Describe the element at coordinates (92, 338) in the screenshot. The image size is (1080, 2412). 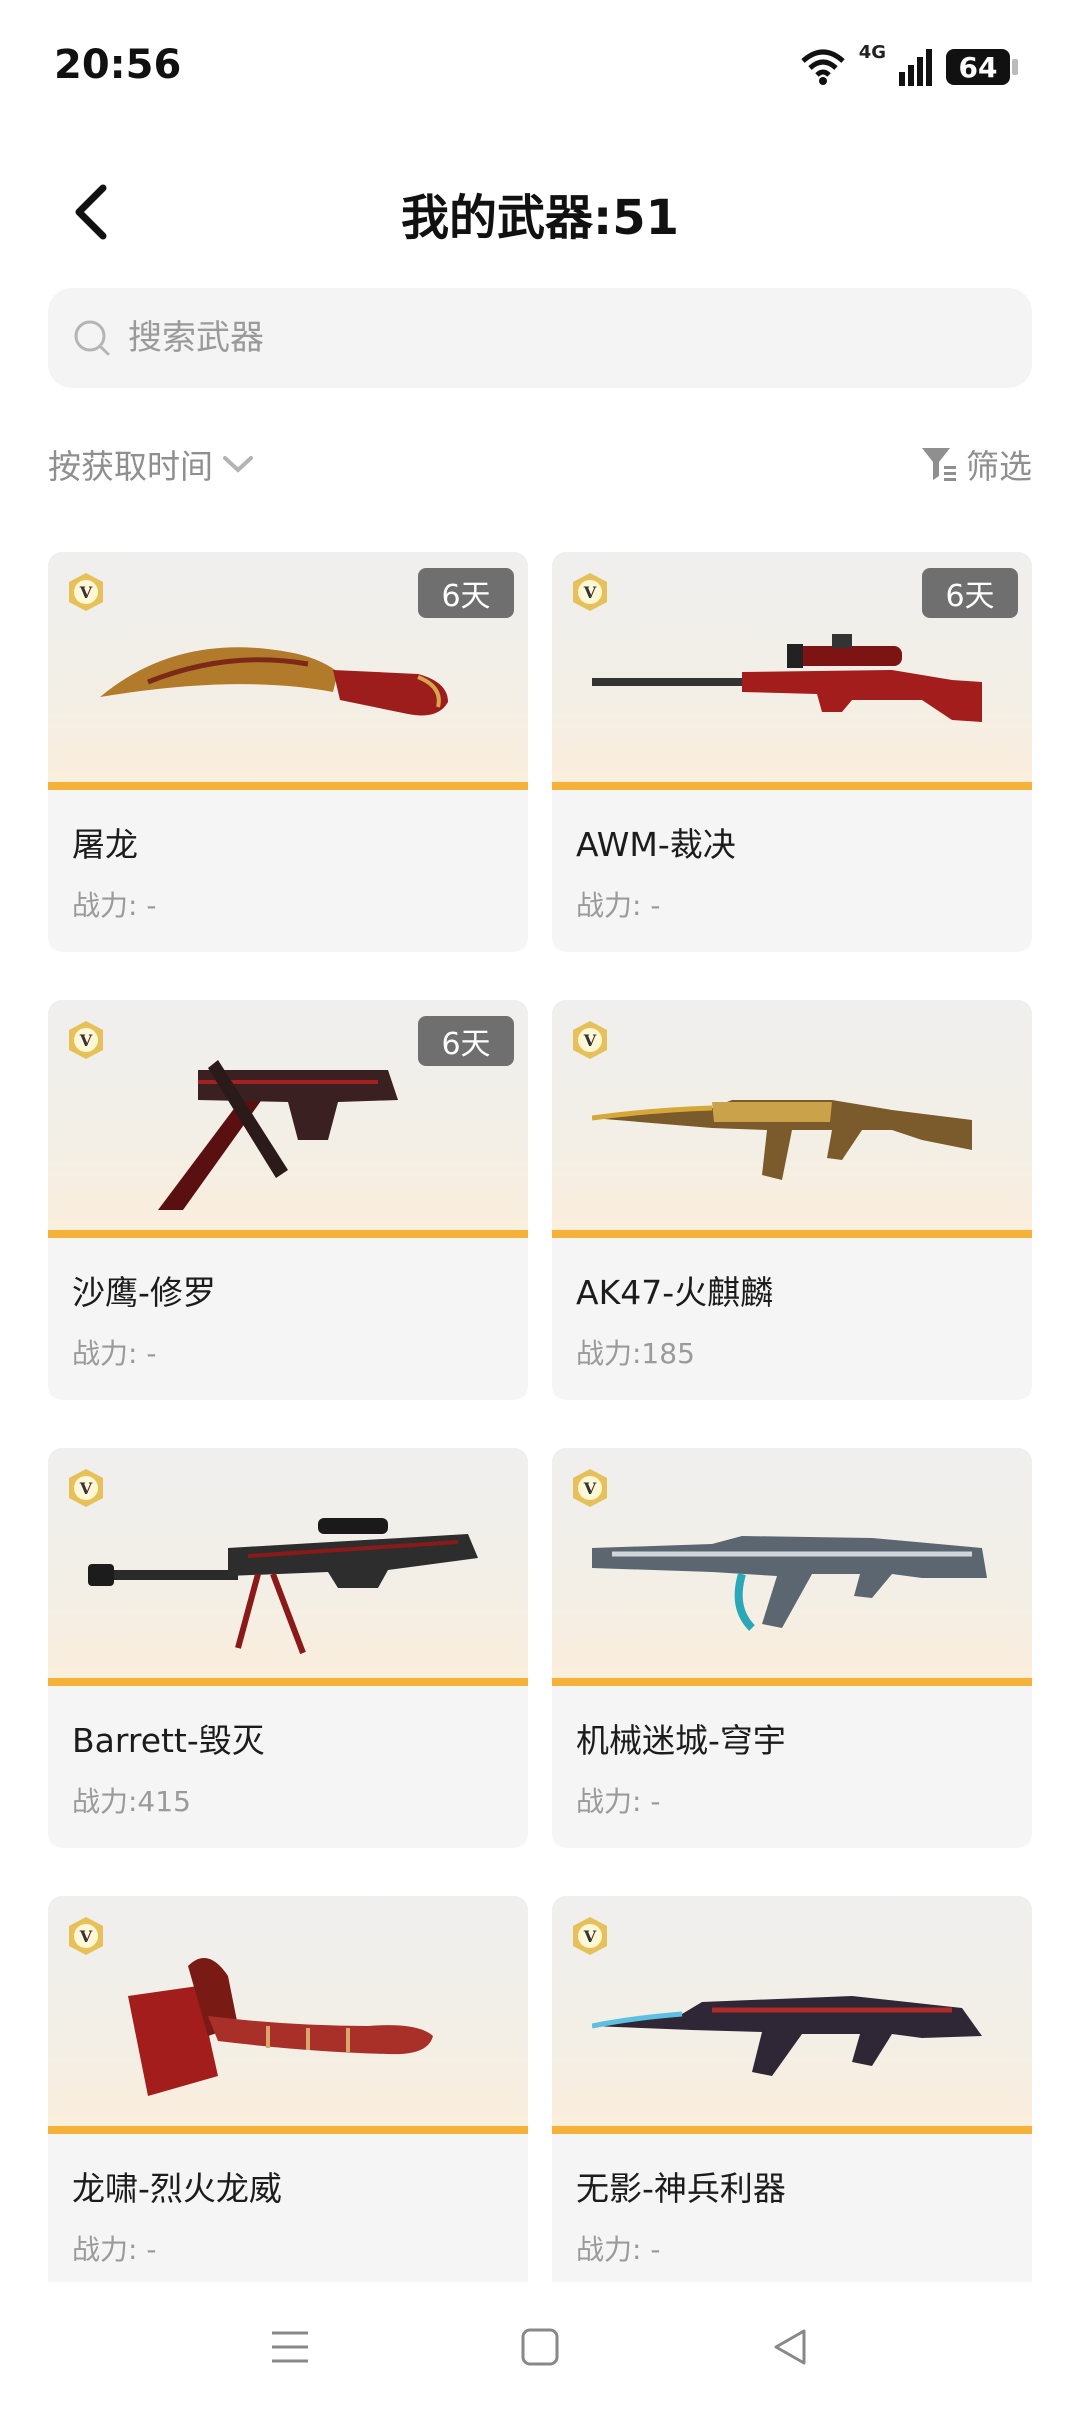
I see `search-icon` at that location.